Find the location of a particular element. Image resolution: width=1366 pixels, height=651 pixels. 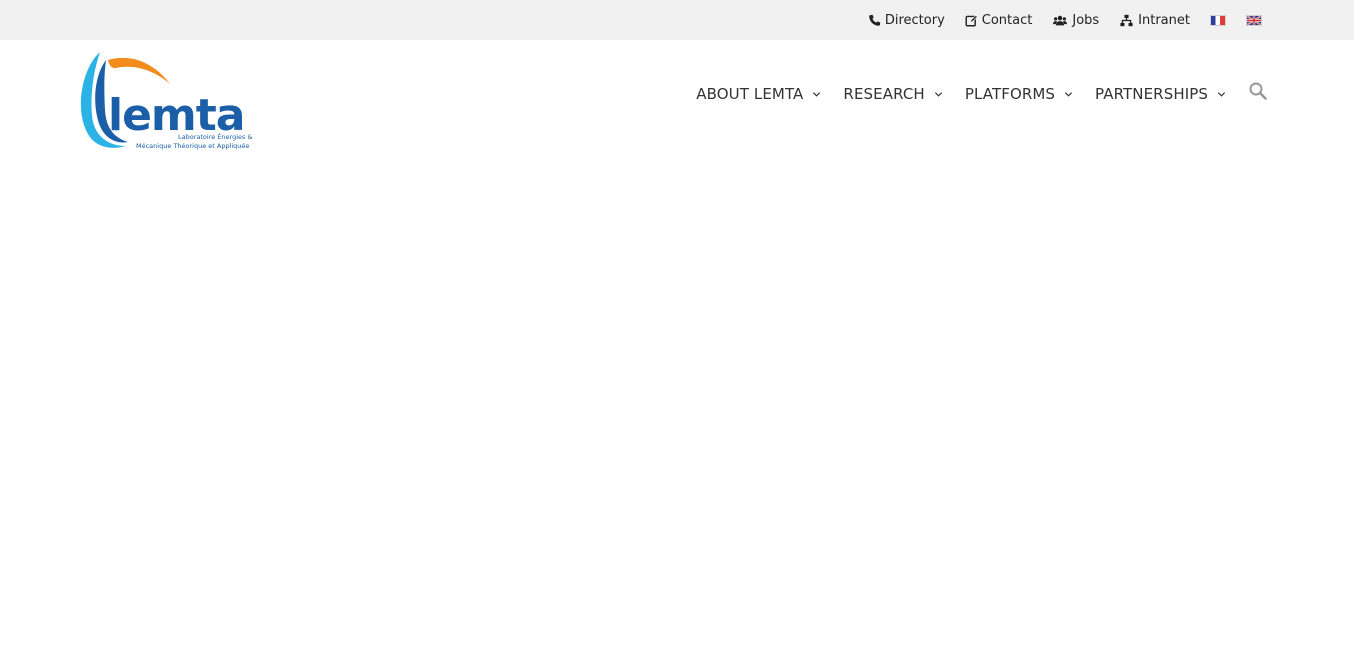

top-bar: Directory Contact Jobs Intranet is located at coordinates (677, 20).